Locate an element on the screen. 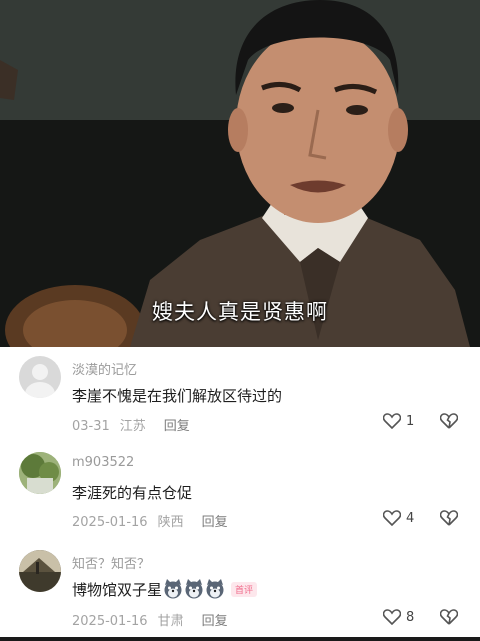 The image size is (480, 641). comment-item: 淡漠的记忆 李崖不愧是在我们解放区待过的 03-31 江苏 回复 1 is located at coordinates (240, 394).